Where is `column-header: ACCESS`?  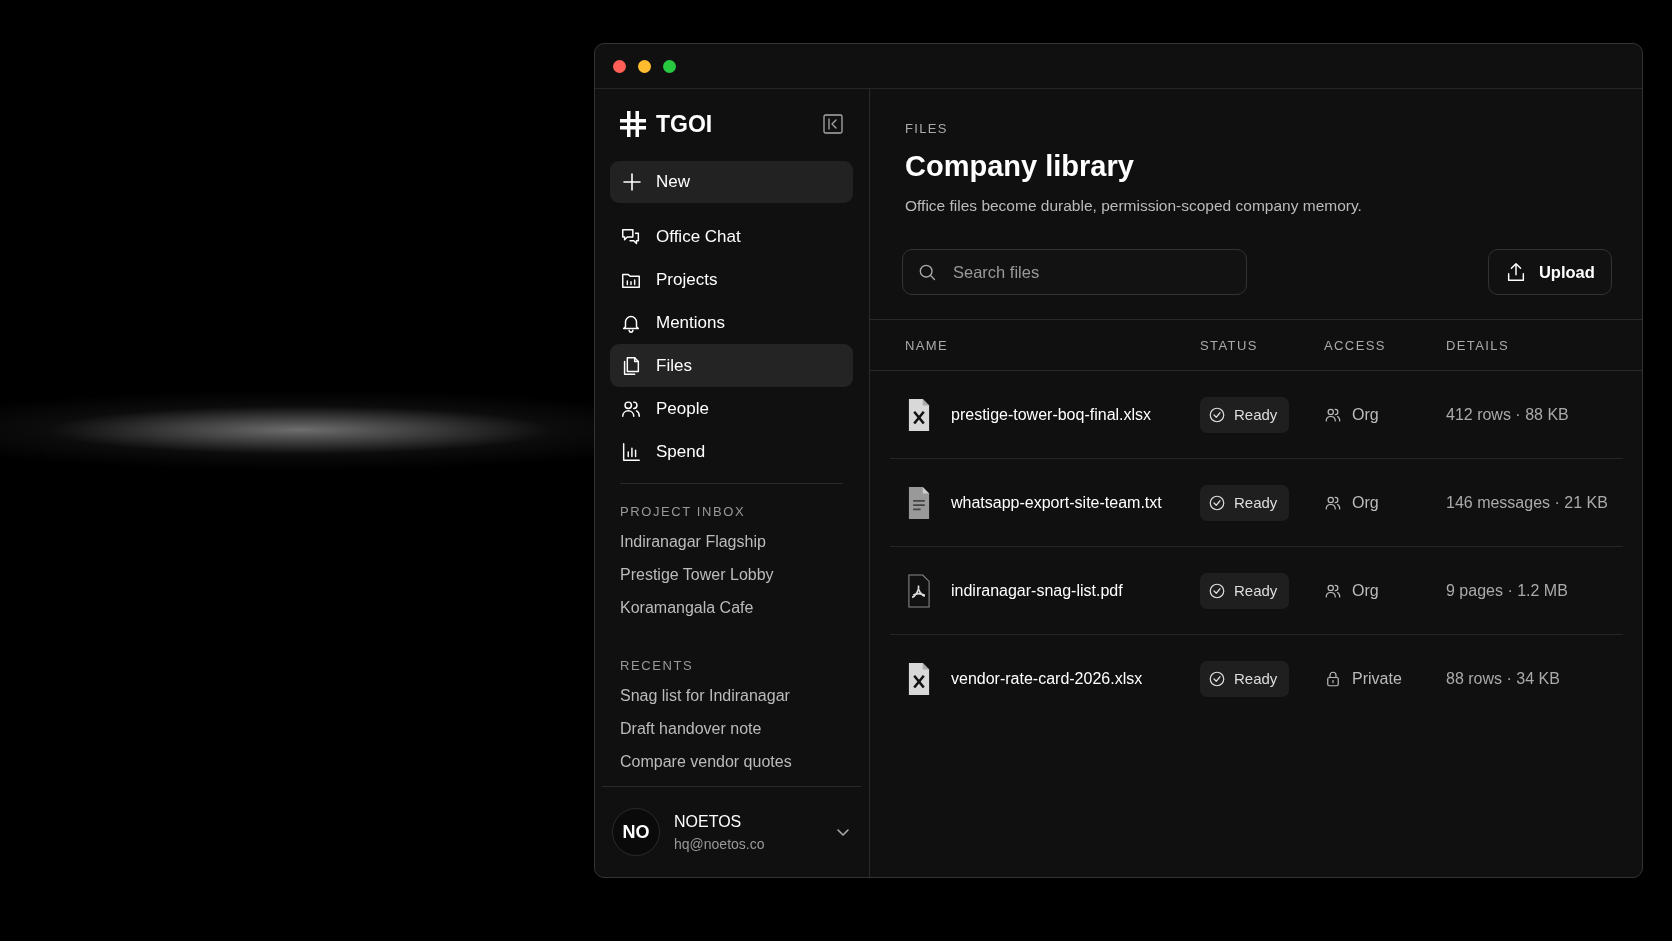
column-header: ACCESS is located at coordinates (1355, 345).